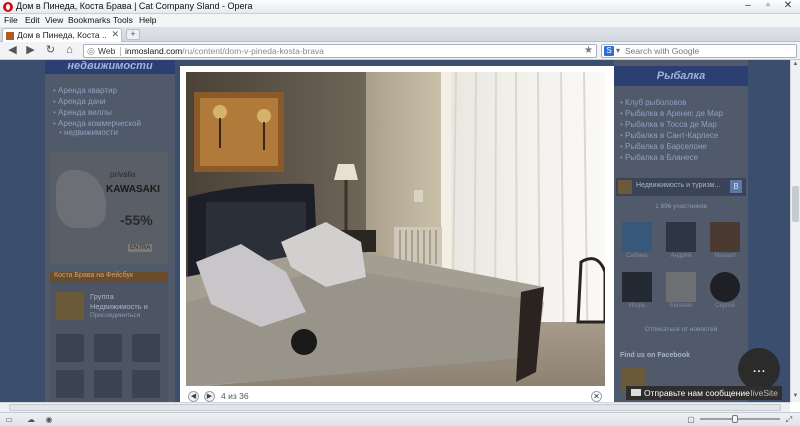  I want to click on tab-active: Дом в Пинеда, Коста ... ✕, so click(62, 35).